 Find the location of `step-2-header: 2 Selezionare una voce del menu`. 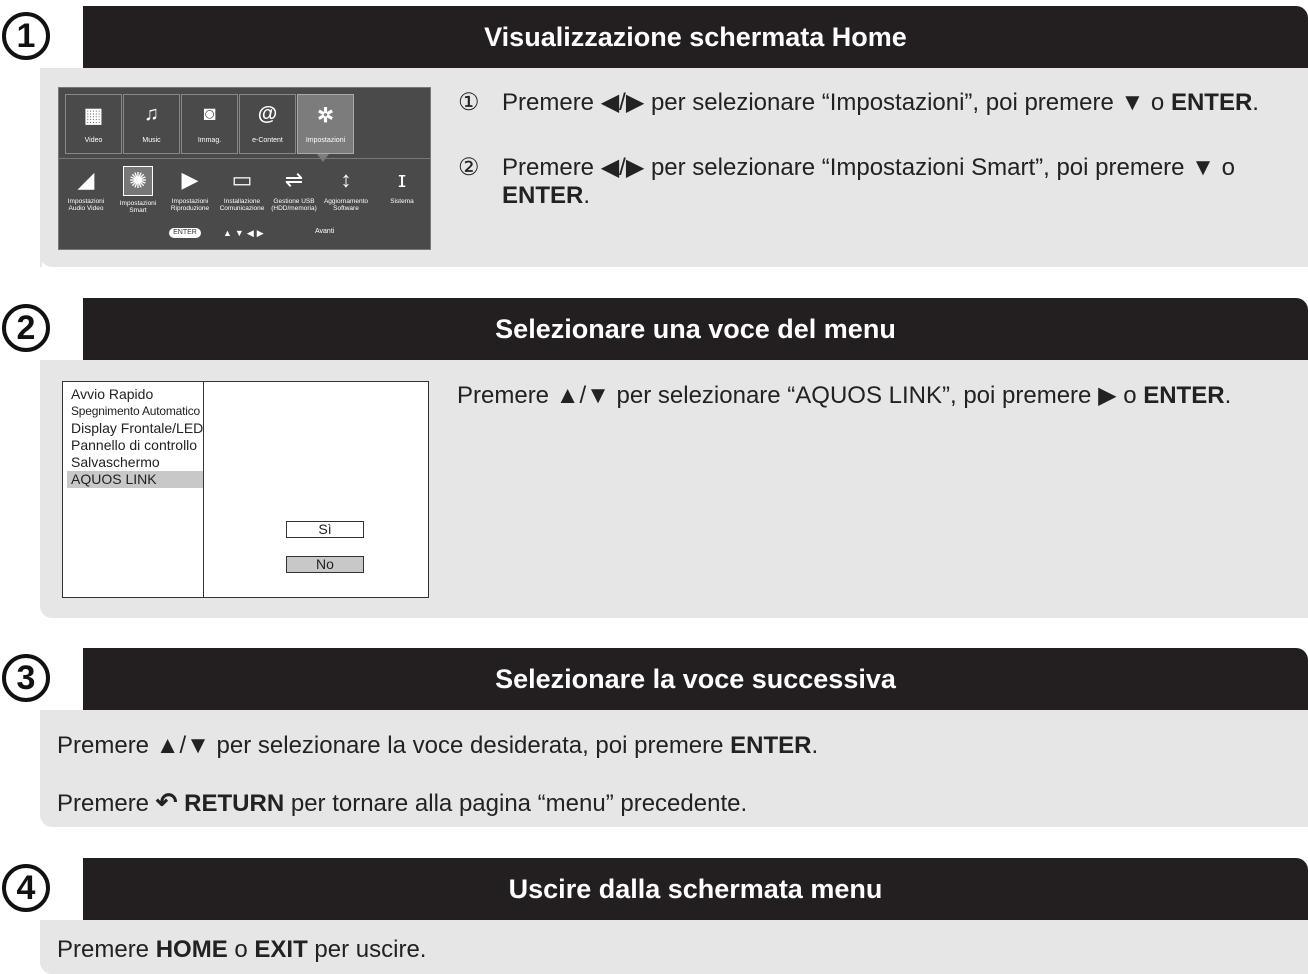

step-2-header: 2 Selezionare una voce del menu is located at coordinates (654, 329).